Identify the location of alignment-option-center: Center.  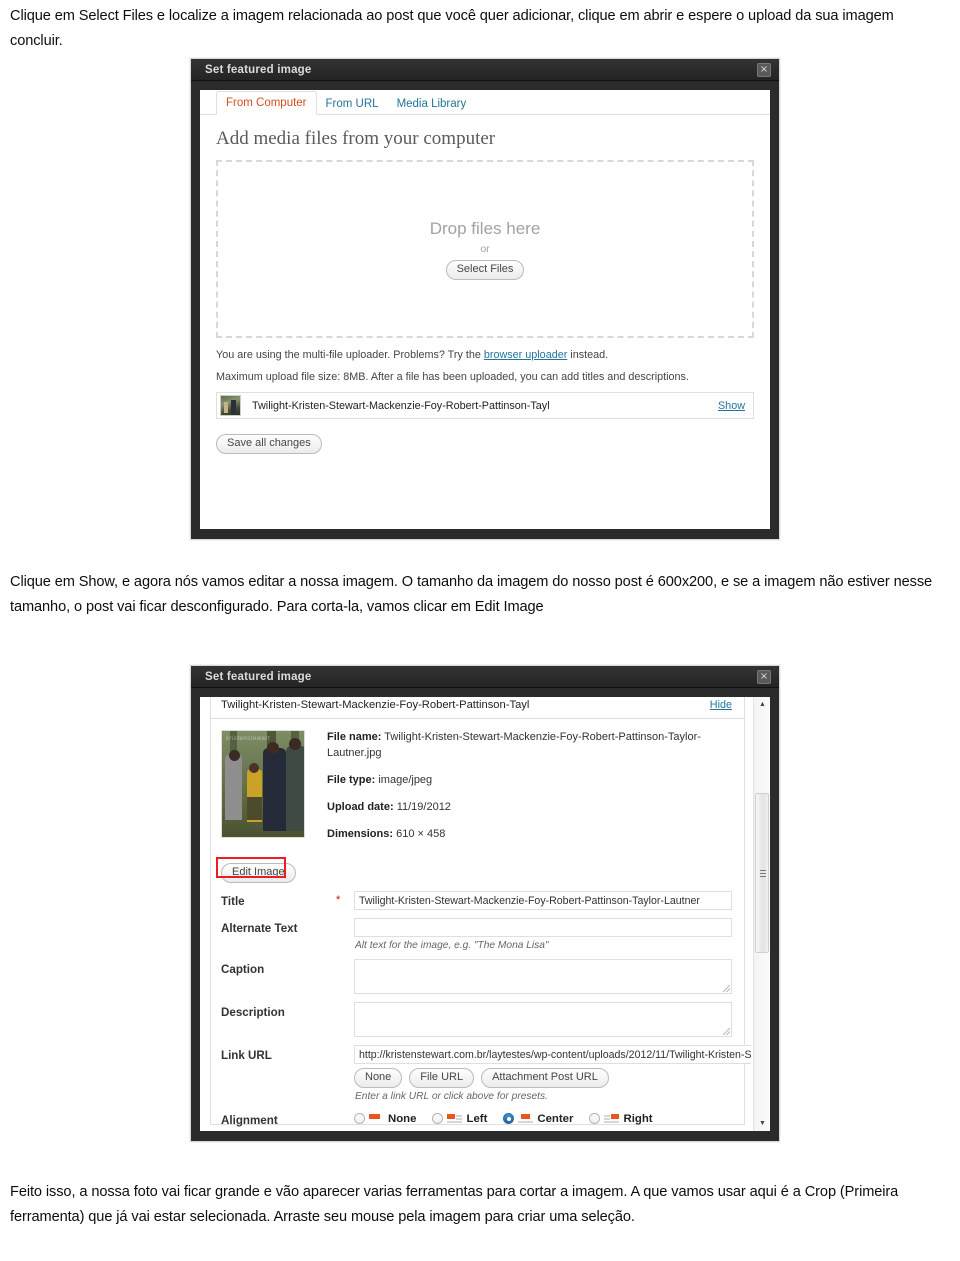
(538, 1119).